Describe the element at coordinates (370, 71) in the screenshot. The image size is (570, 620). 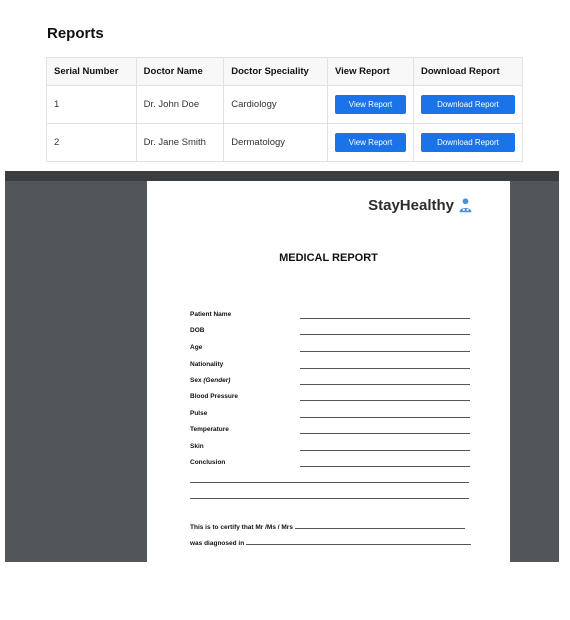
I see `header-view-report: View Report` at that location.